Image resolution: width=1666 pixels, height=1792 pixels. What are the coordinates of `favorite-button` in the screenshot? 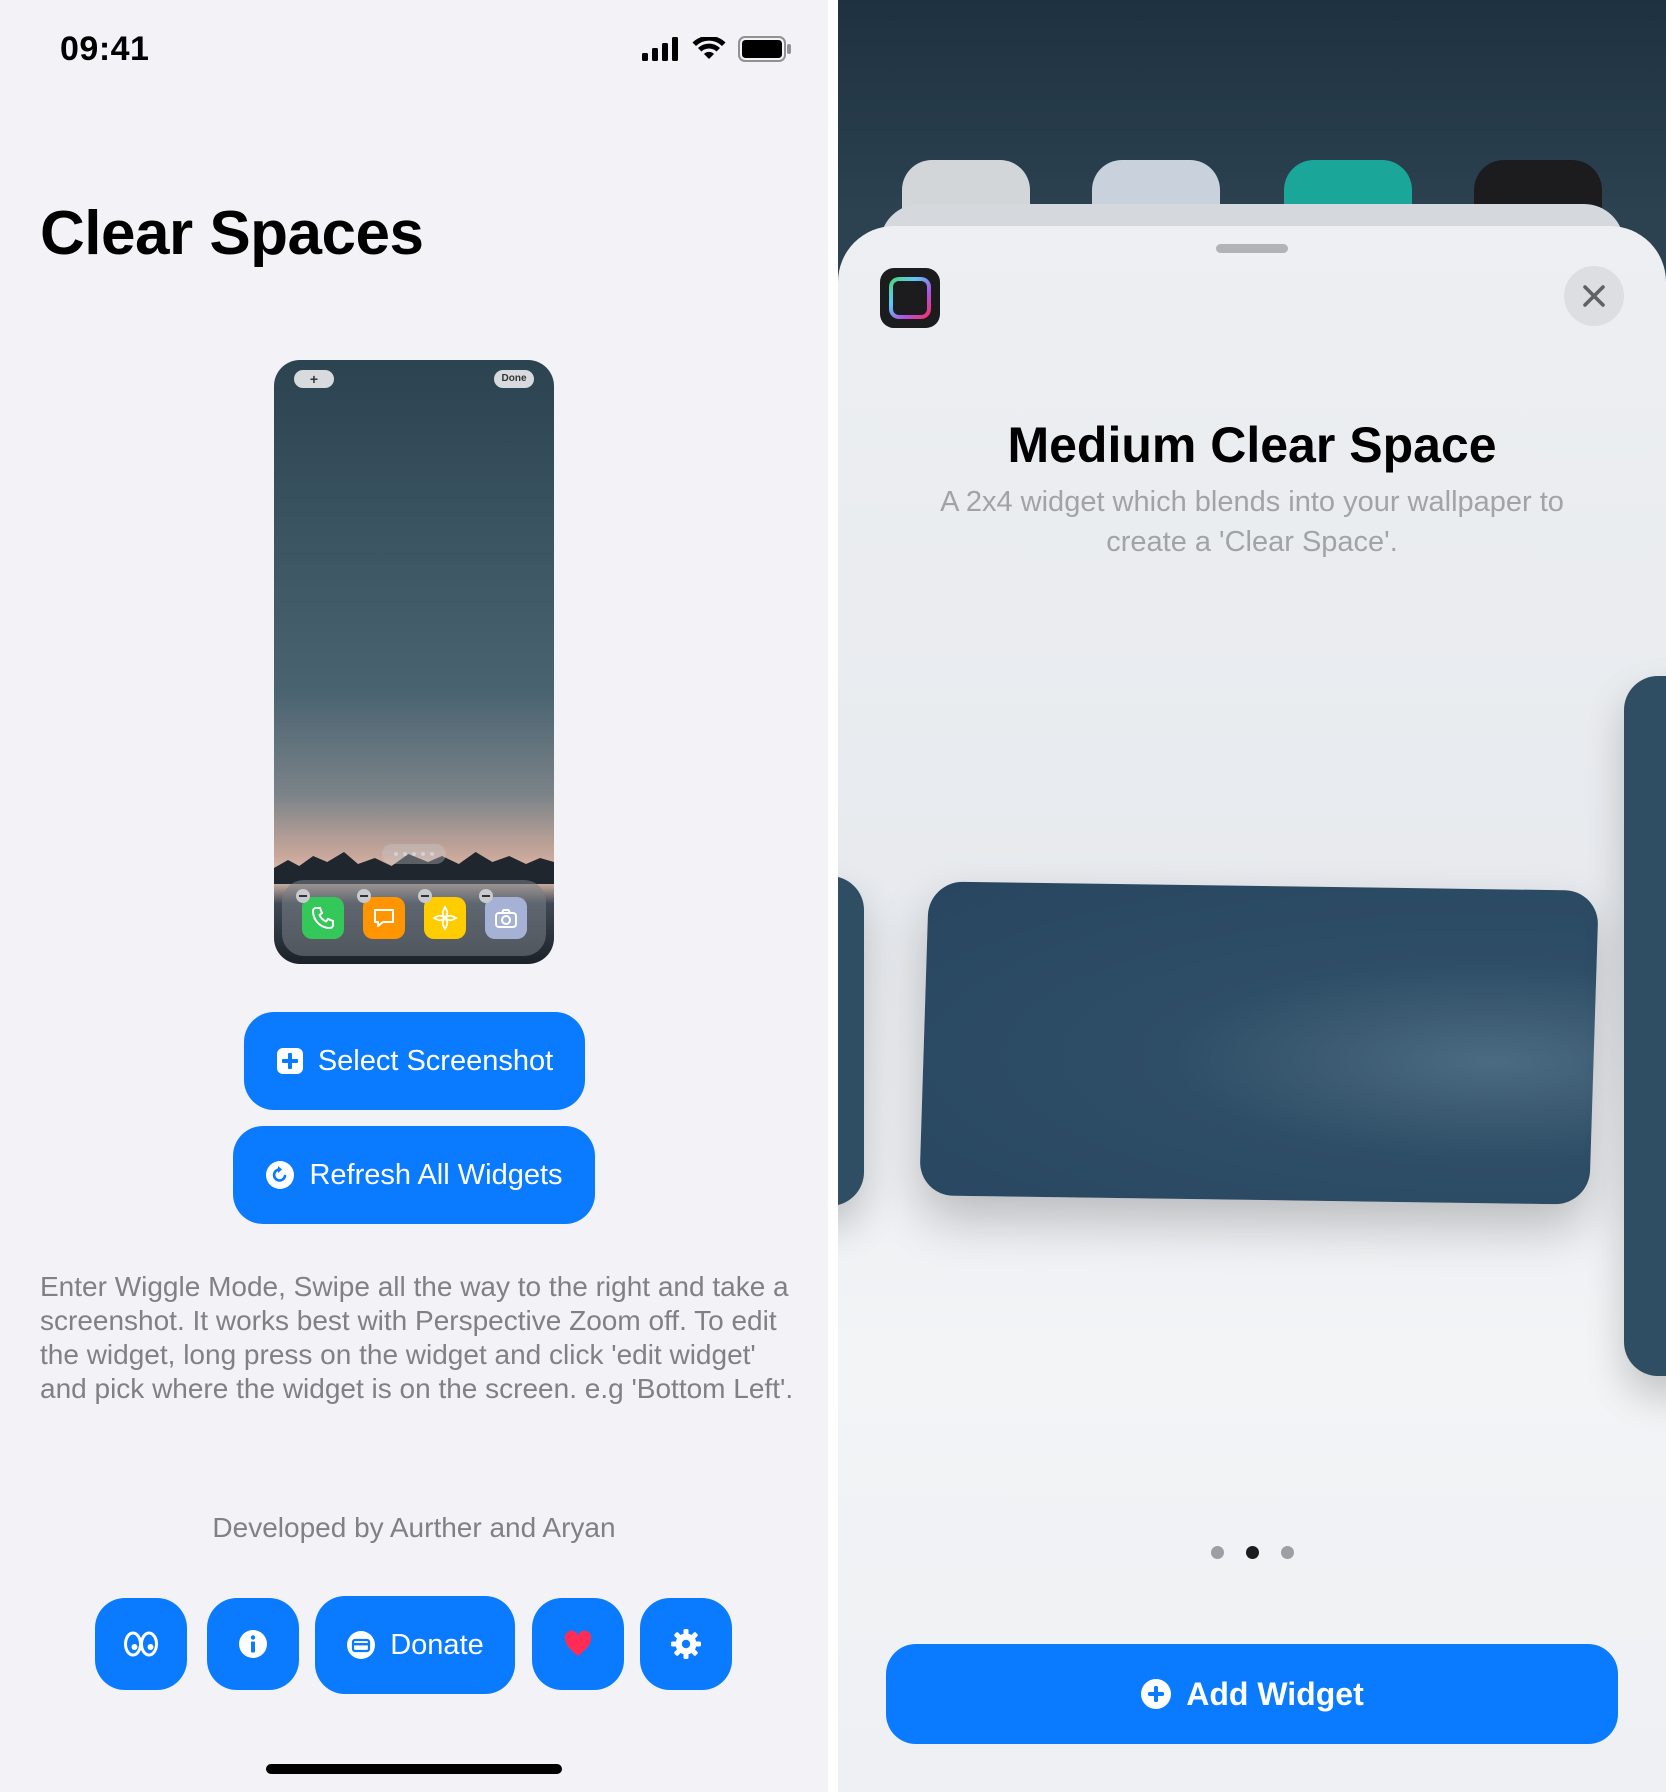 It's located at (578, 1644).